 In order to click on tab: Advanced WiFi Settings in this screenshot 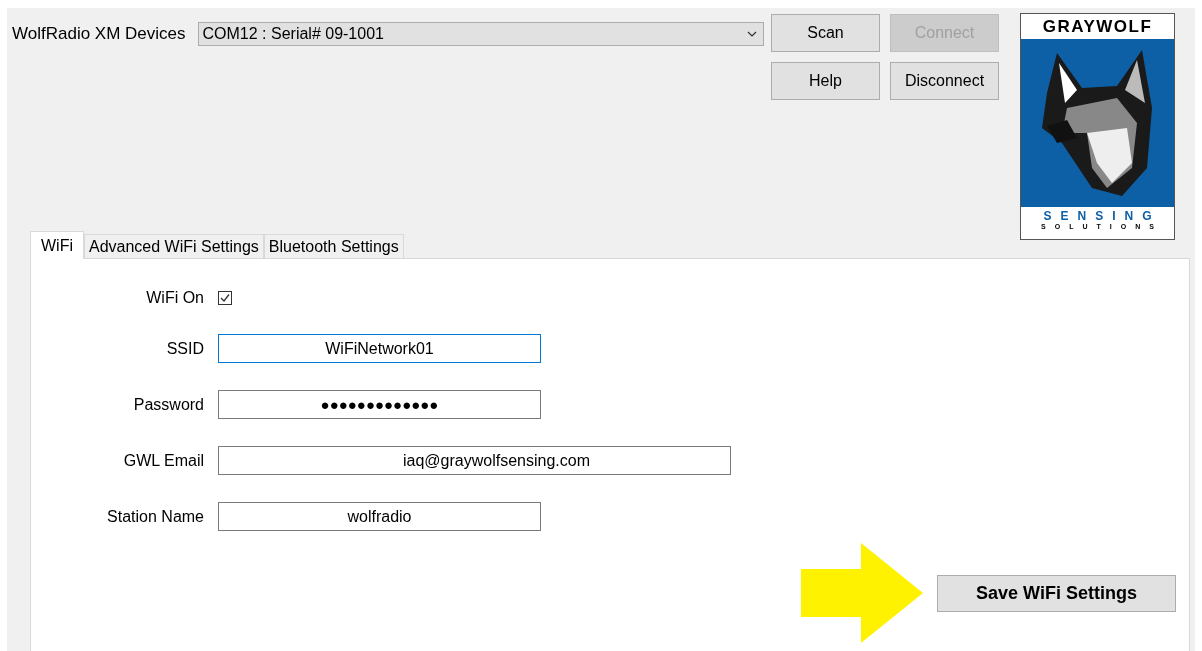, I will do `click(174, 246)`.